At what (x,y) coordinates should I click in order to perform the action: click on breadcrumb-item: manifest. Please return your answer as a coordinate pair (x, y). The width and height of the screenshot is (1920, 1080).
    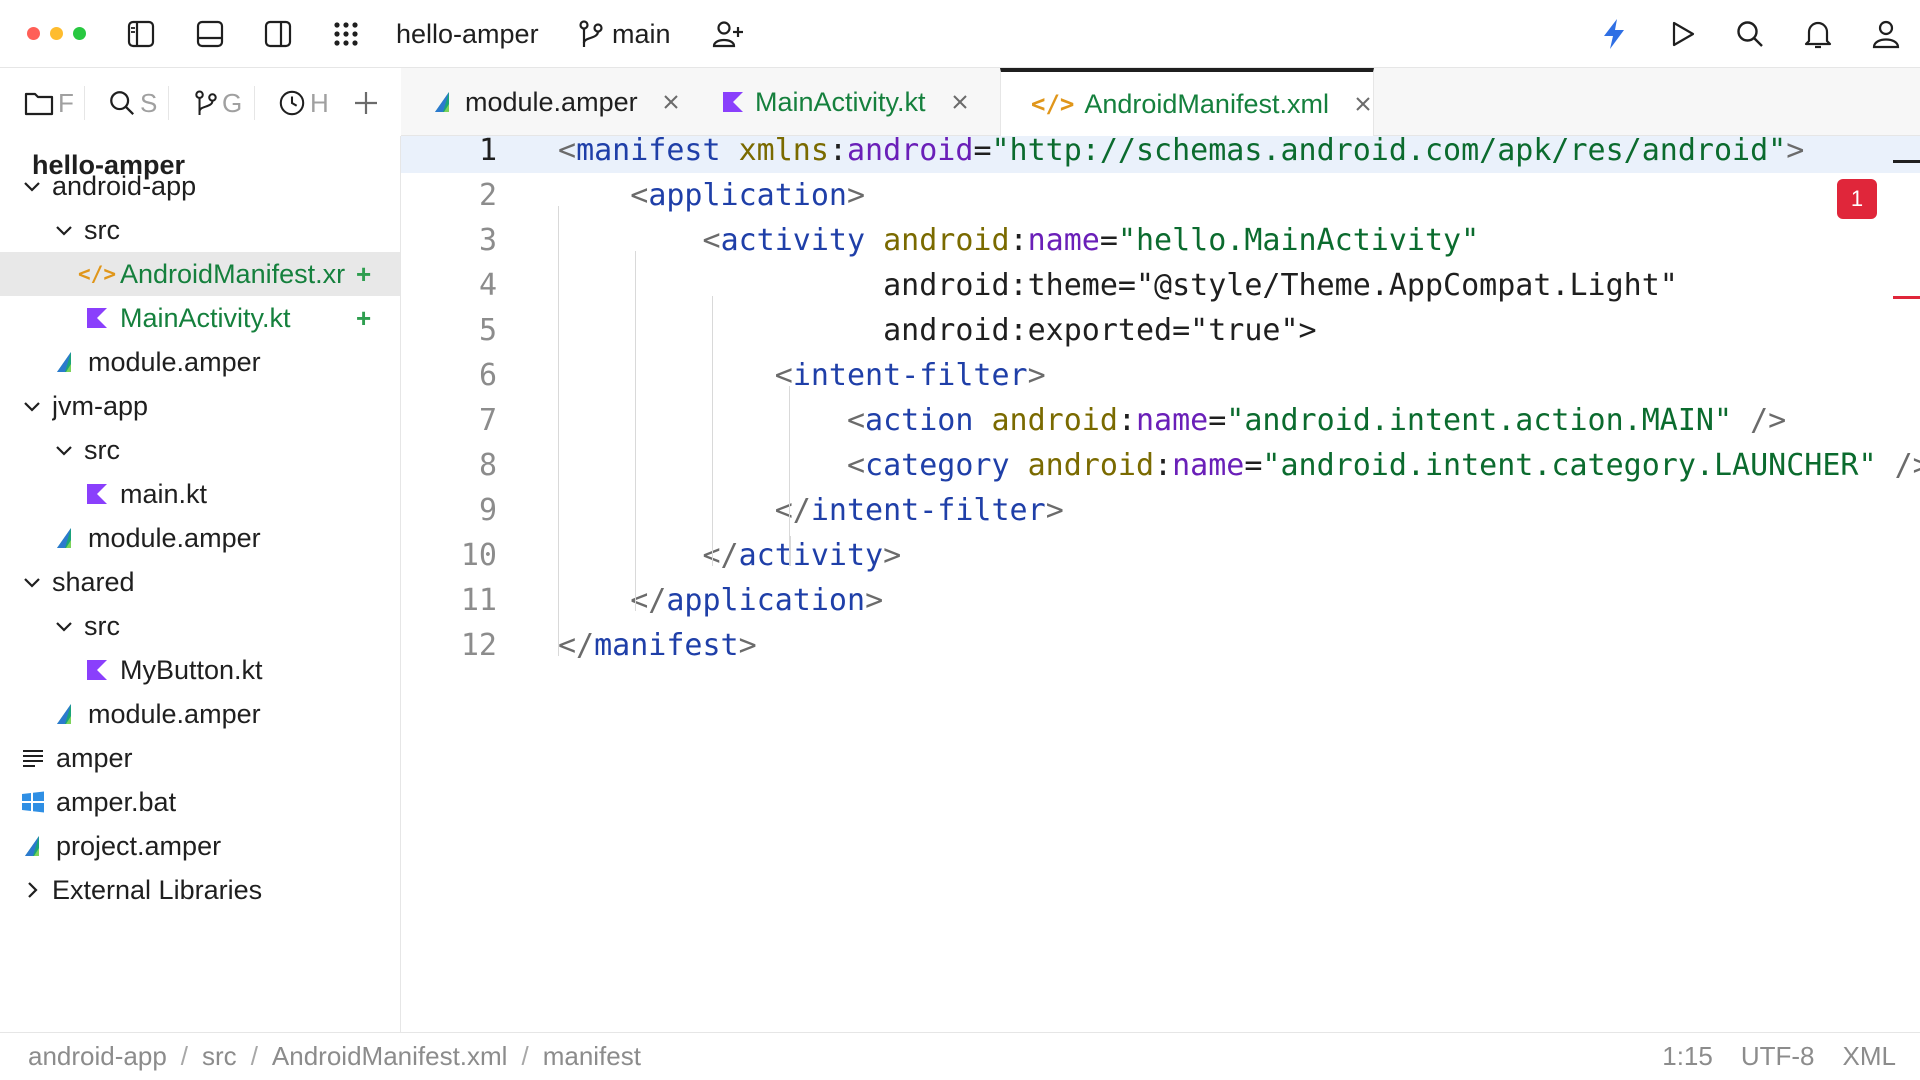
    Looking at the image, I should click on (592, 1056).